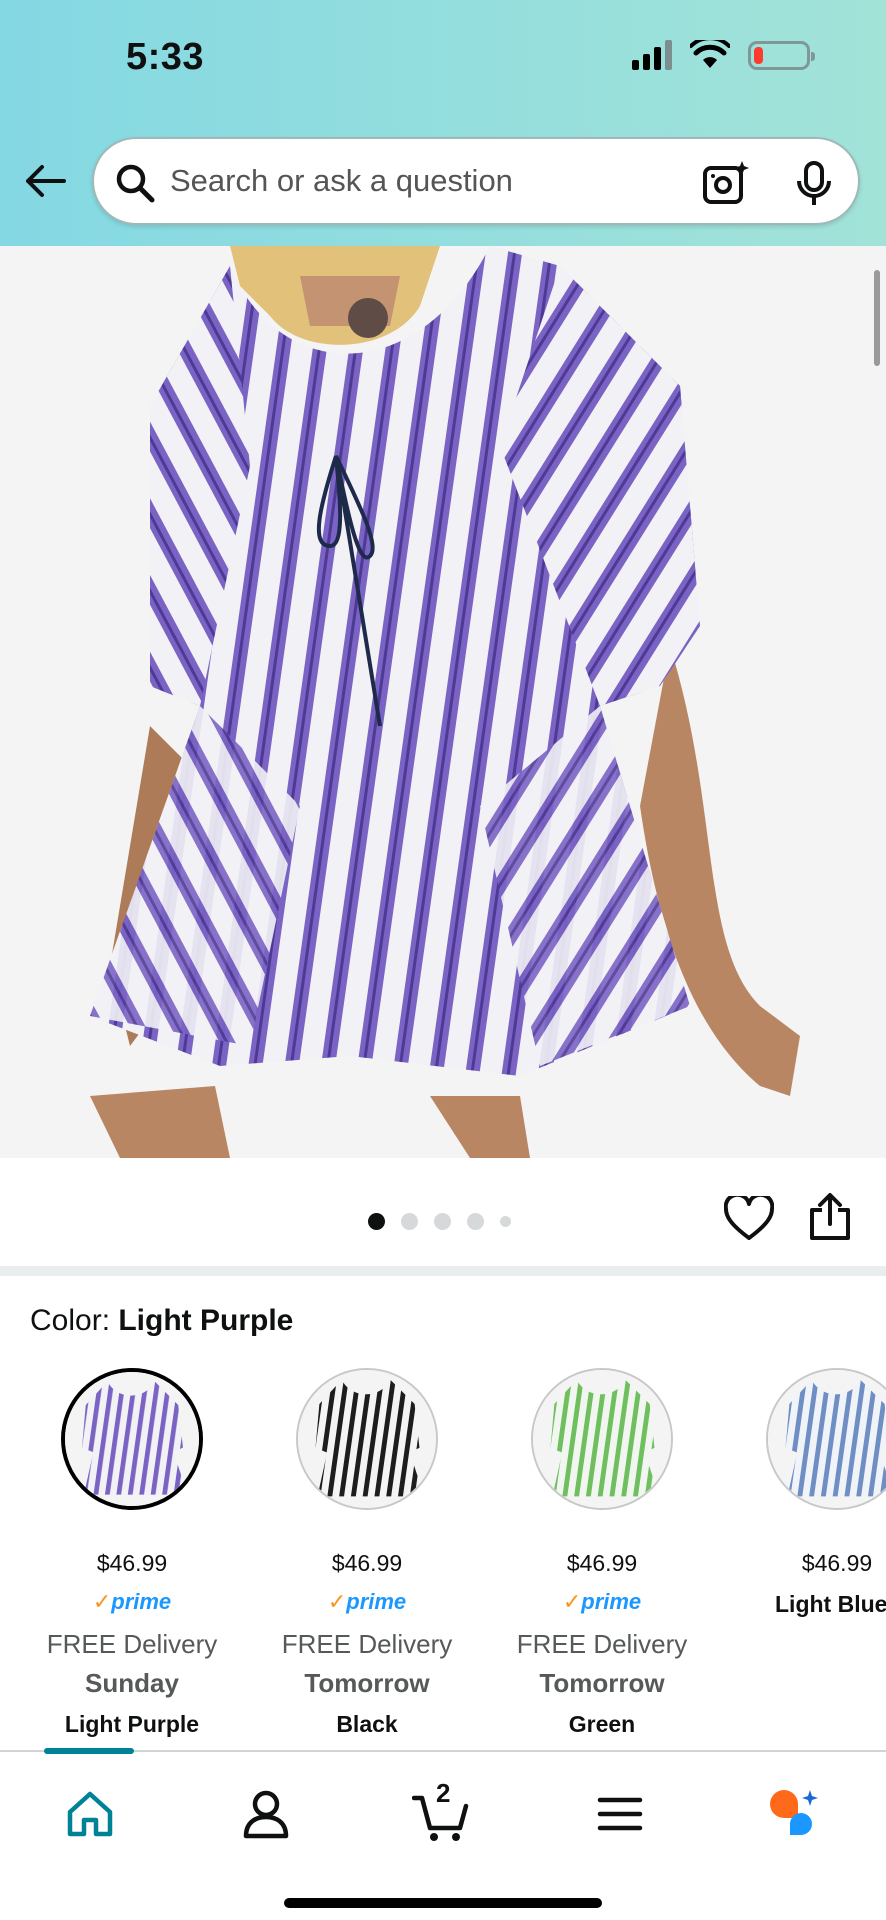  What do you see at coordinates (441, 1811) in the screenshot?
I see `cart-button: 2` at bounding box center [441, 1811].